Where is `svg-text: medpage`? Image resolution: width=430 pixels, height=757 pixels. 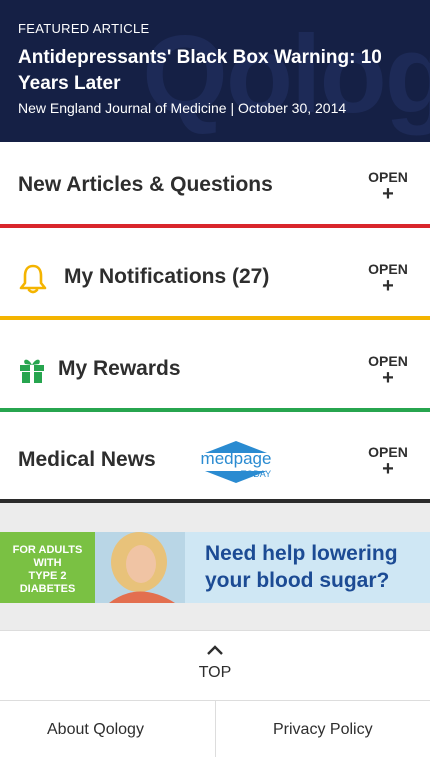
svg-text: medpage is located at coordinates (236, 458).